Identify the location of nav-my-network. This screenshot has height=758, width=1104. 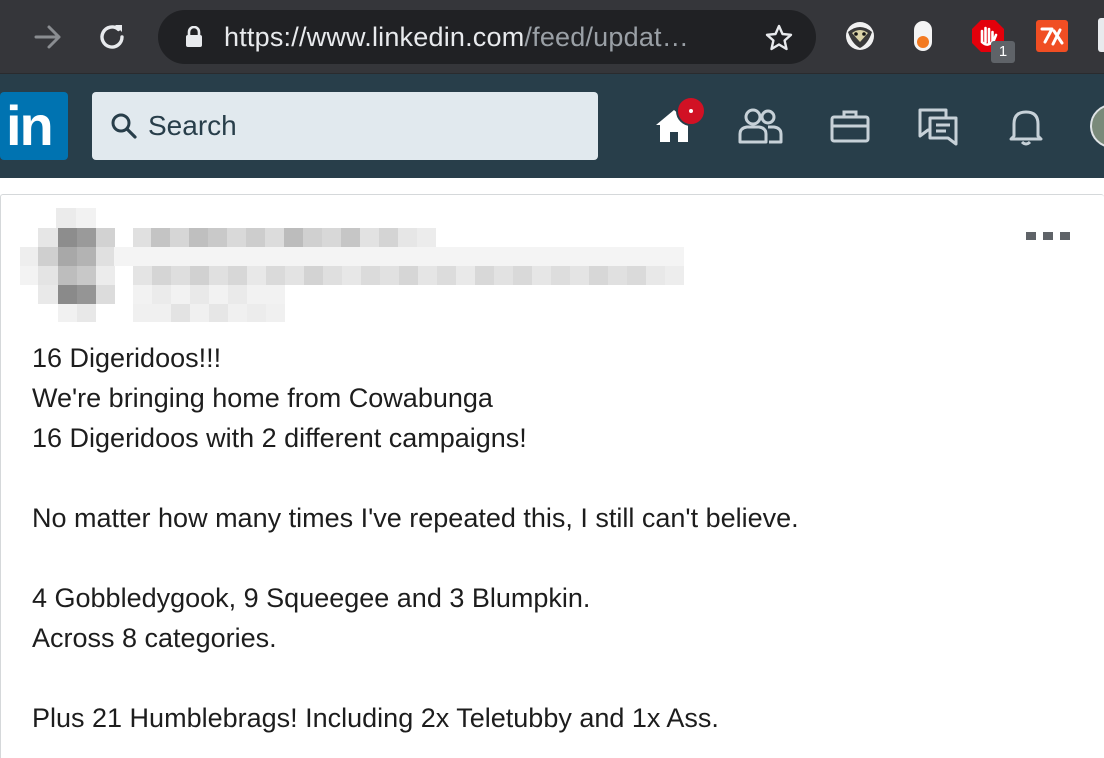
(760, 126).